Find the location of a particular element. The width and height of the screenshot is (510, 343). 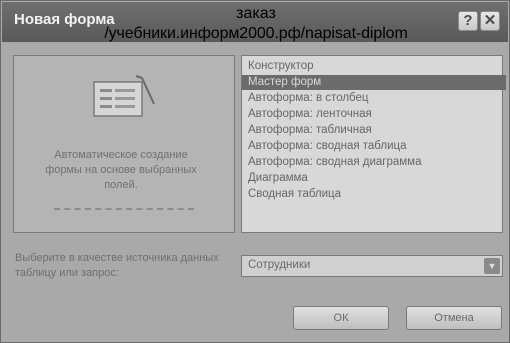

list-item: Автоформа: сводная диаграмма is located at coordinates (374, 162).